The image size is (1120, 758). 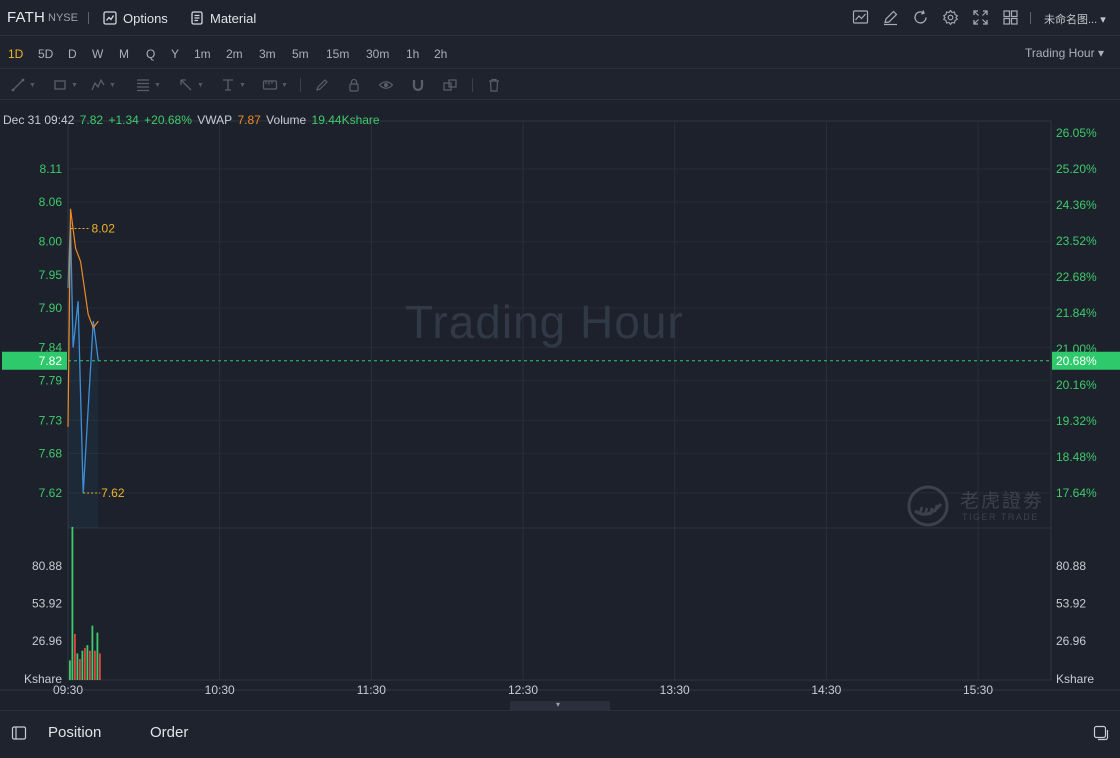 I want to click on bottom-panel: Position Order, so click(x=560, y=734).